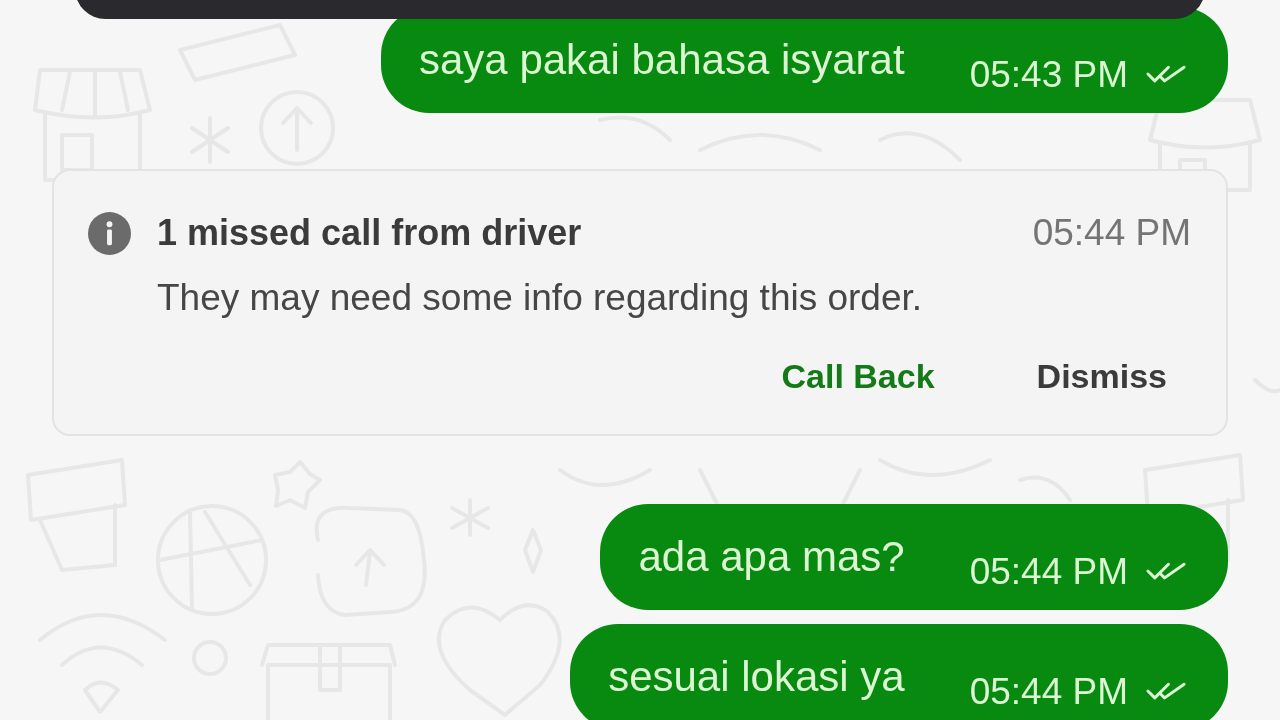 The image size is (1280, 720). What do you see at coordinates (1048, 75) in the screenshot?
I see `message-time: 05:43 PM` at bounding box center [1048, 75].